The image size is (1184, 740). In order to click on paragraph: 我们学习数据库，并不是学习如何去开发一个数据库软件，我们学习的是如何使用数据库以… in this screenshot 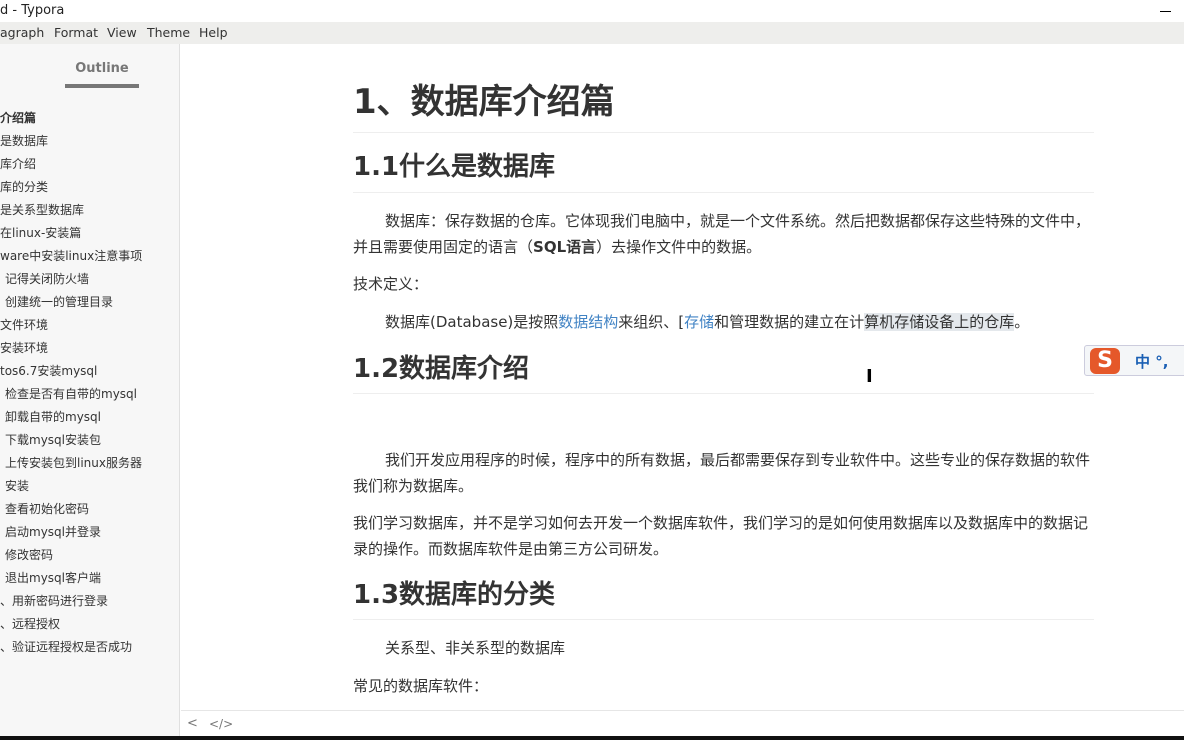, I will do `click(721, 536)`.